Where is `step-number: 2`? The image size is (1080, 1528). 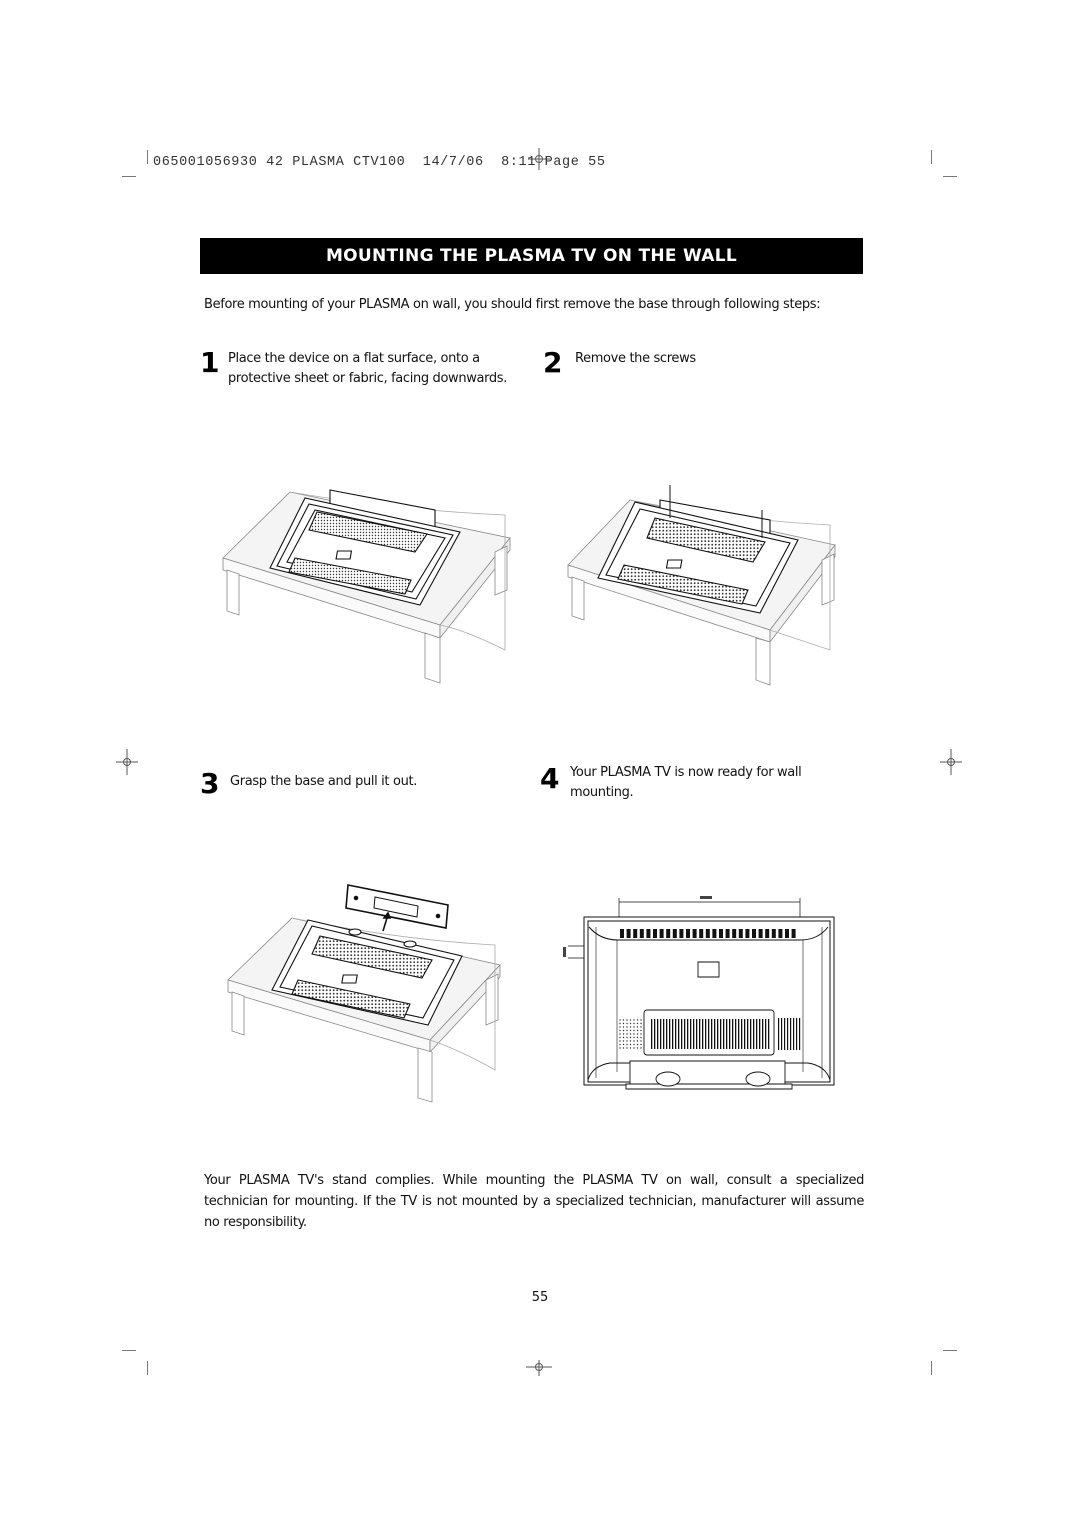 step-number: 2 is located at coordinates (553, 362).